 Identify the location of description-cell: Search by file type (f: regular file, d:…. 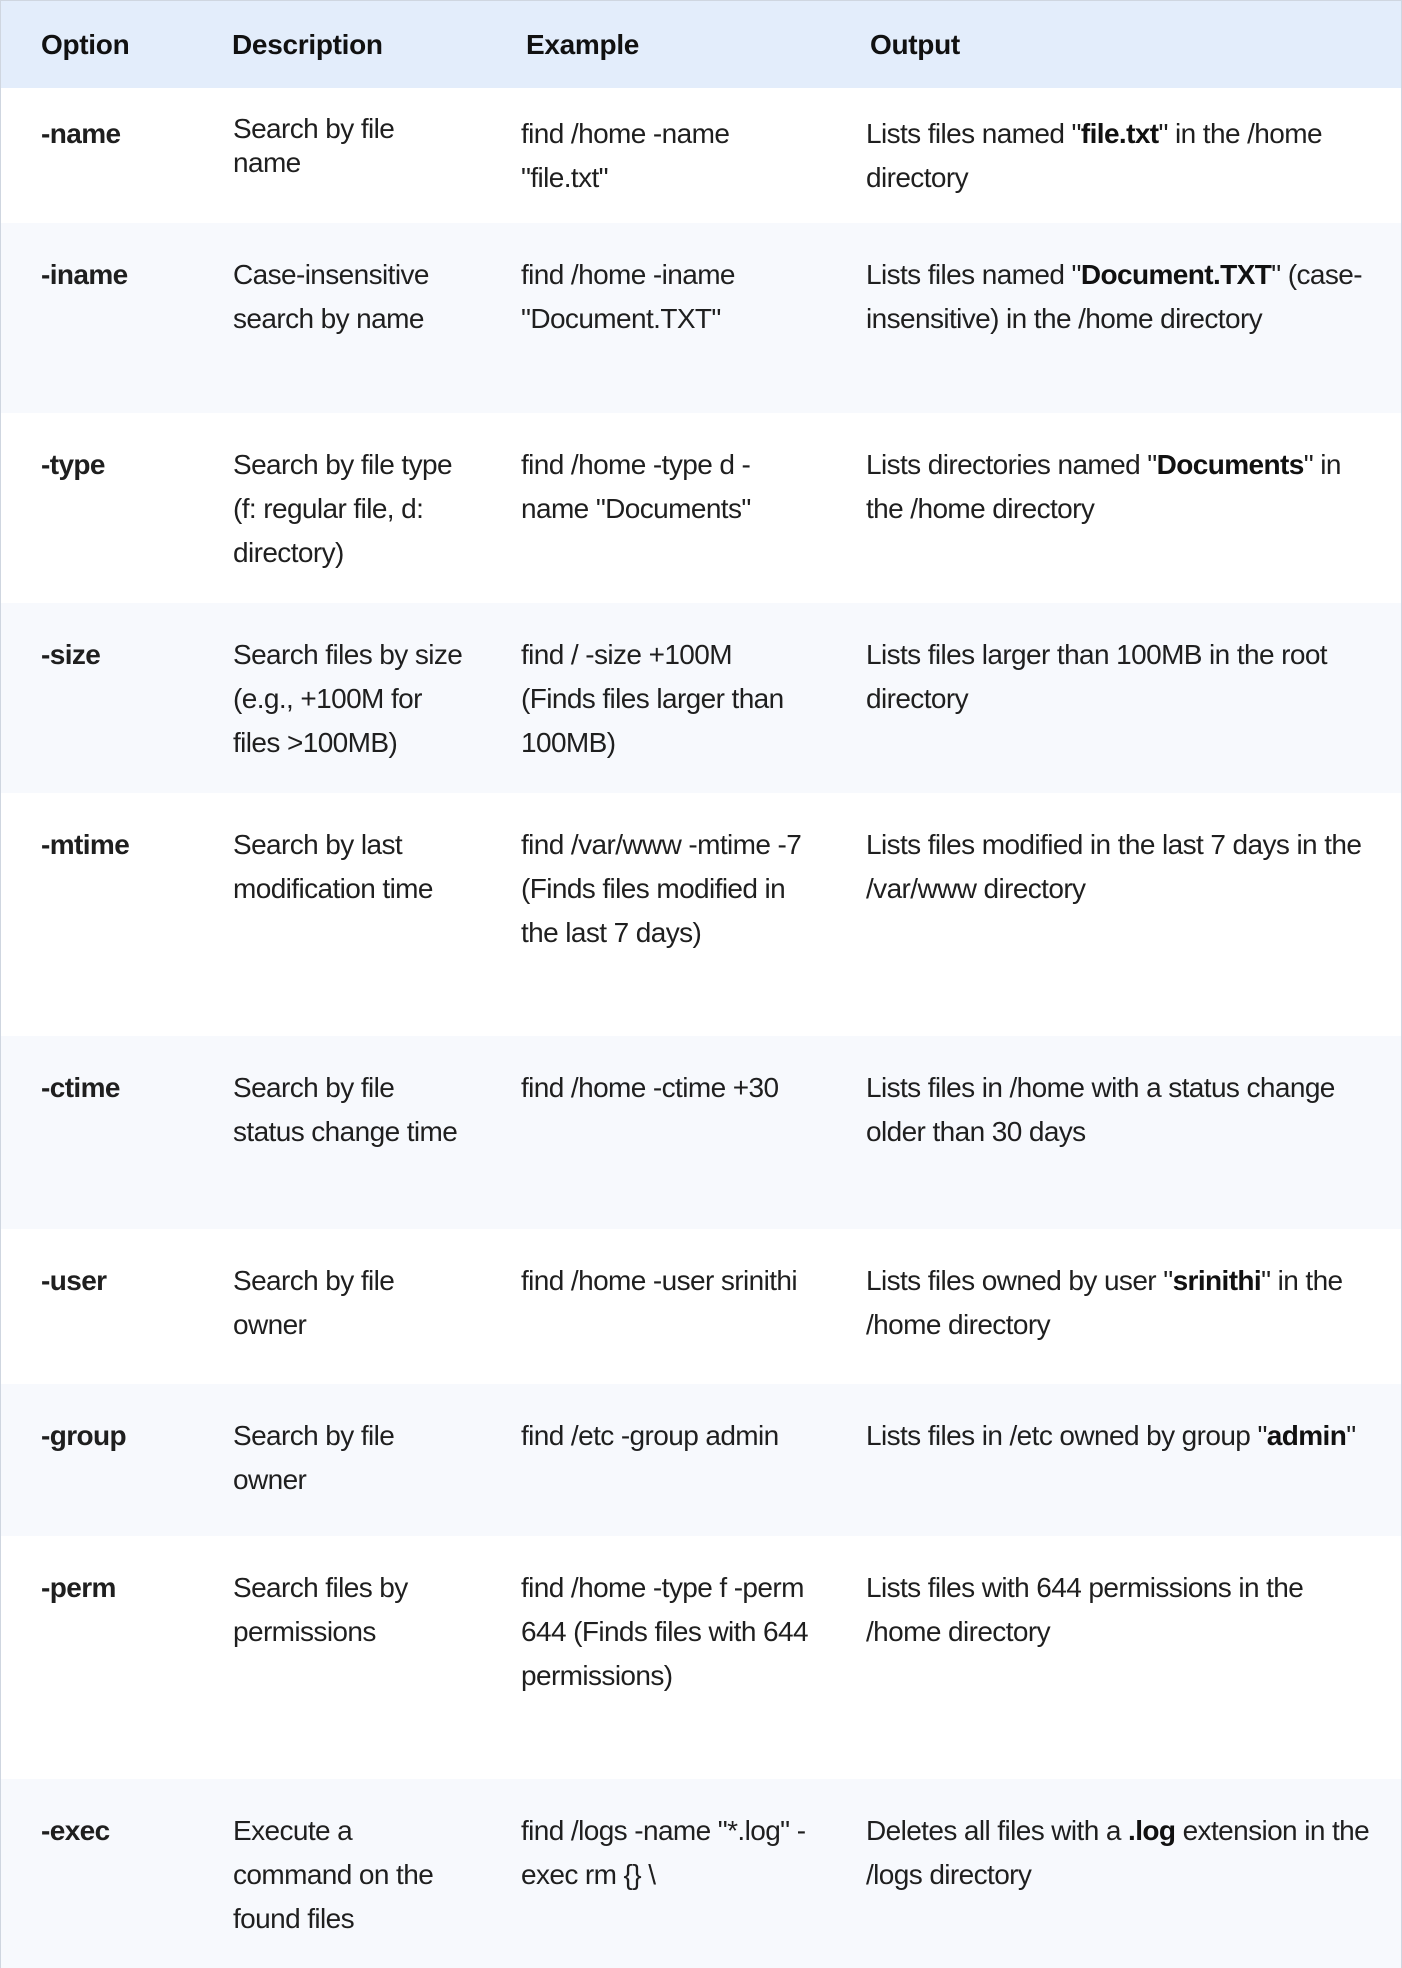
(343, 508).